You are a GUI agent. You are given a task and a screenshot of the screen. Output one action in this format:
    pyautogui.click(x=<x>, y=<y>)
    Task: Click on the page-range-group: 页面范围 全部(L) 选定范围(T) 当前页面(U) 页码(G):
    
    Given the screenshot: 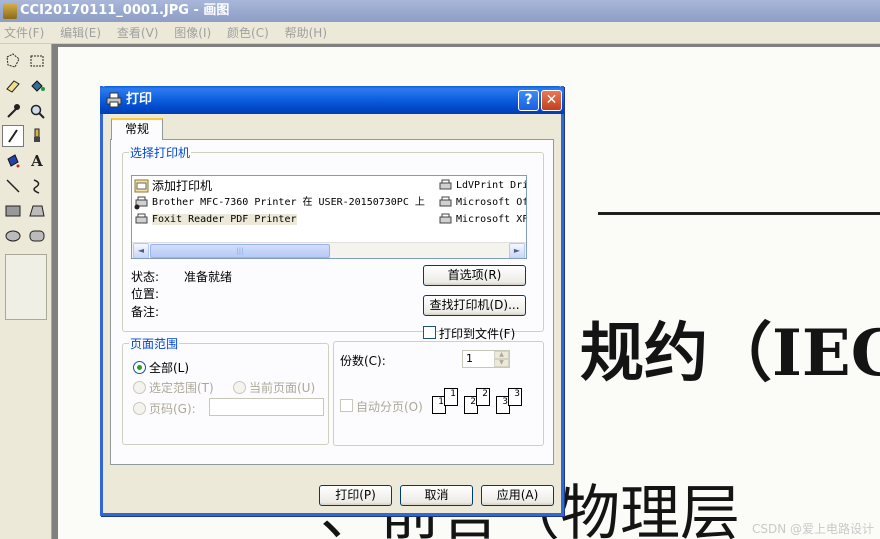 What is the action you would take?
    pyautogui.click(x=225, y=390)
    